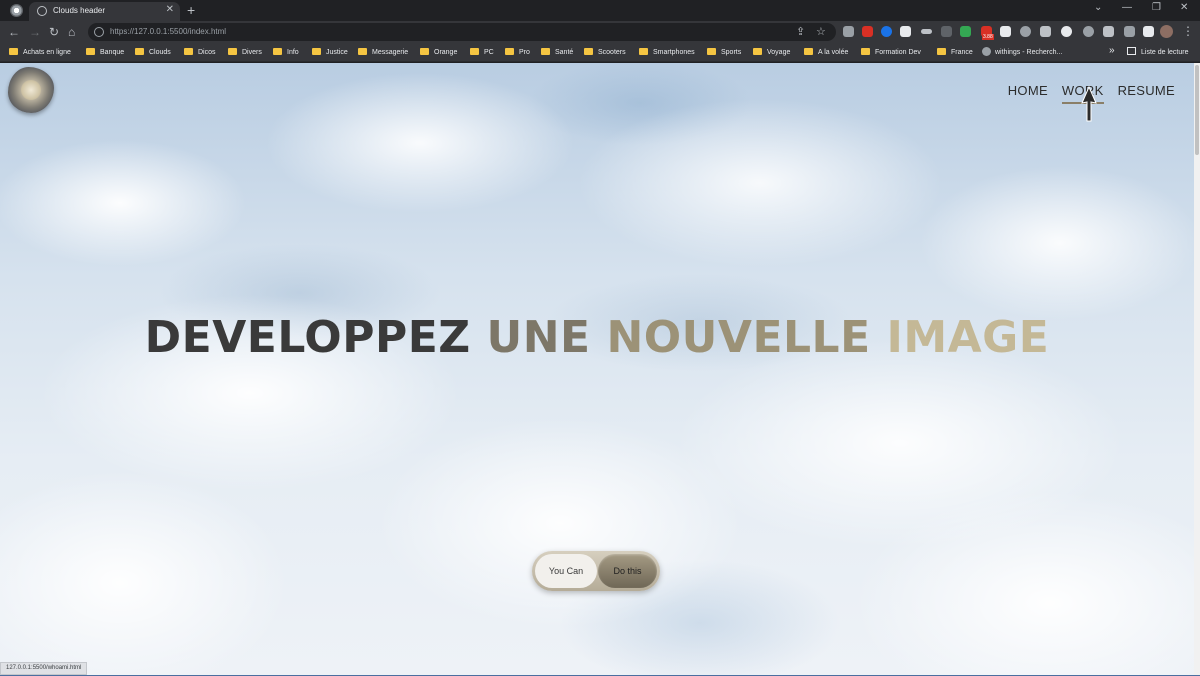 The width and height of the screenshot is (1200, 676). What do you see at coordinates (1184, 7) in the screenshot?
I see `close-window-icon: ✕` at bounding box center [1184, 7].